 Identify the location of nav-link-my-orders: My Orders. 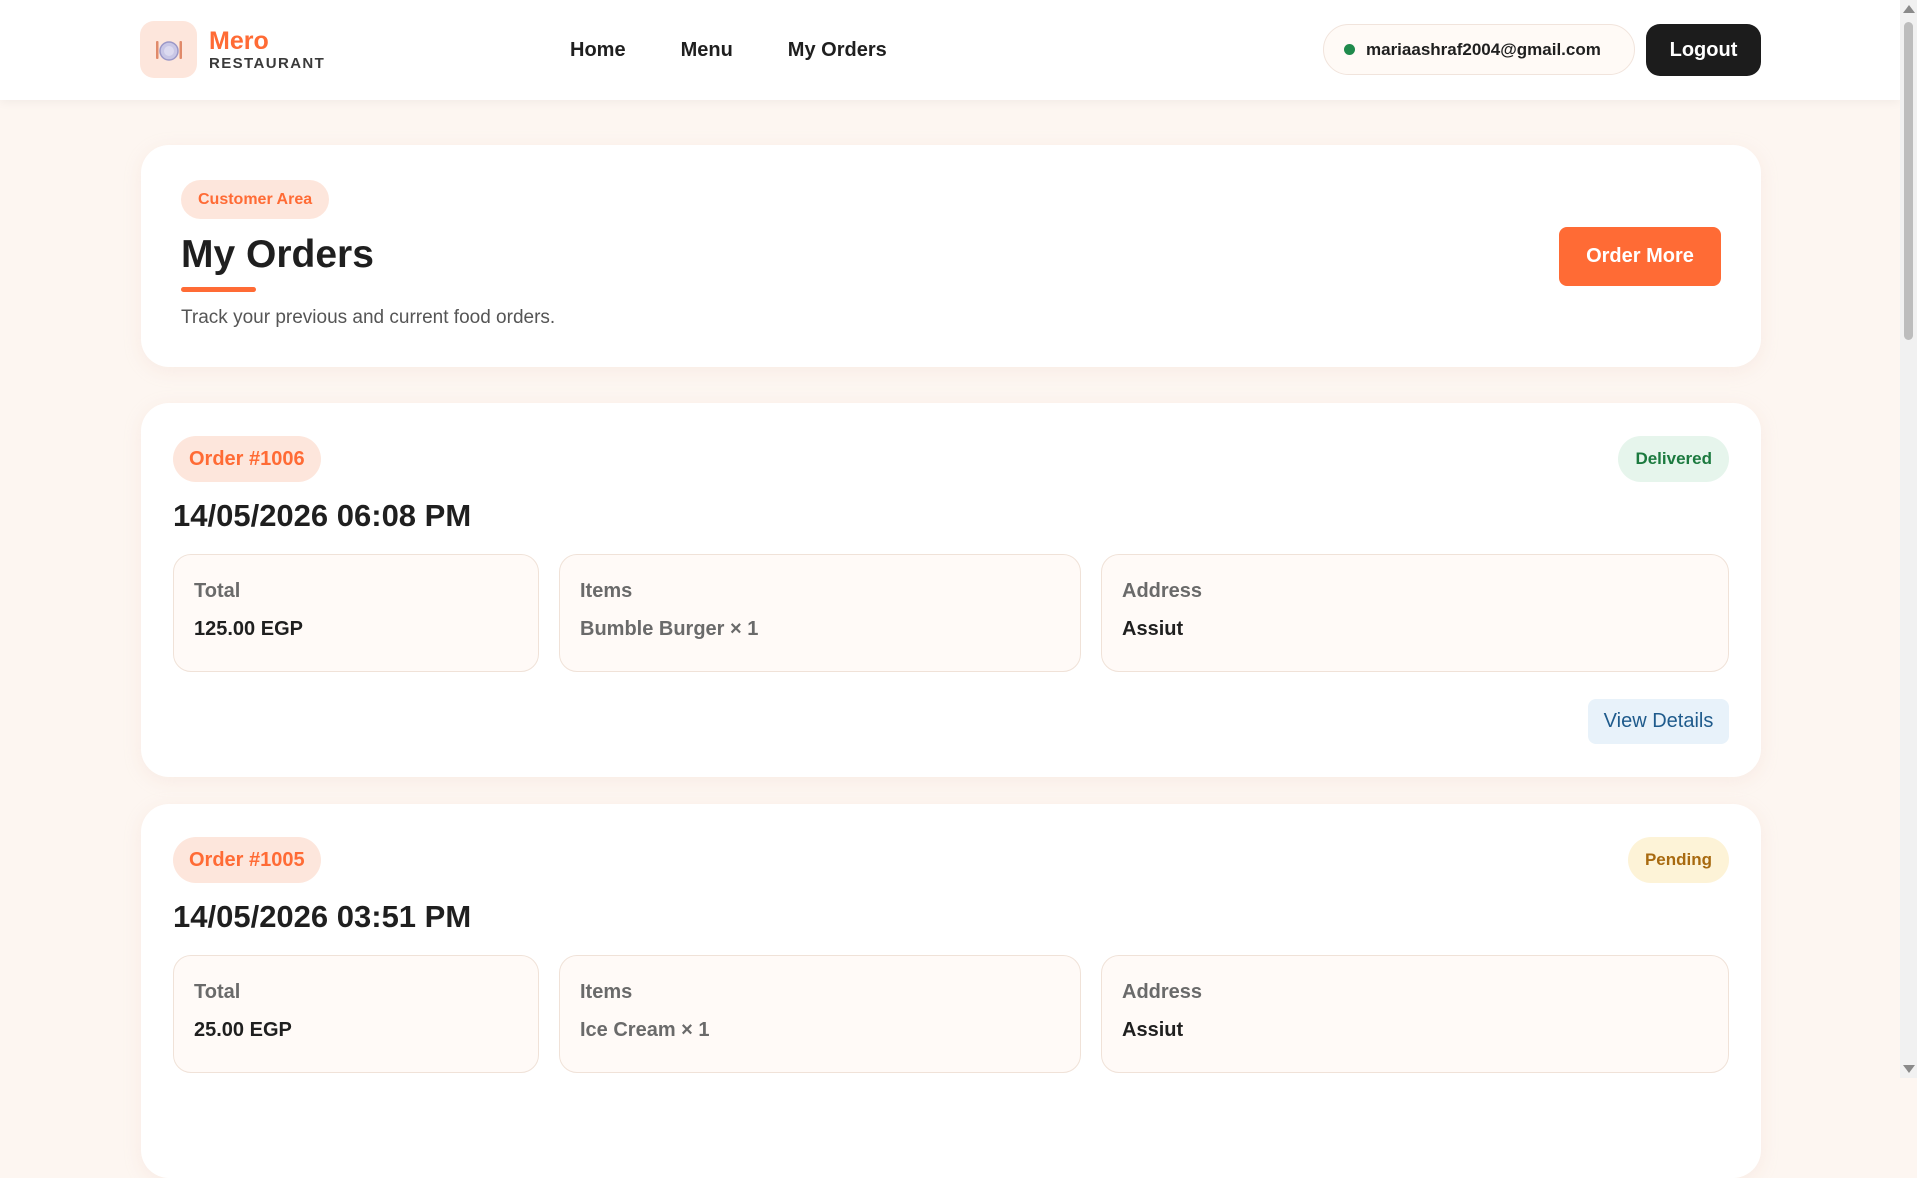
(837, 50).